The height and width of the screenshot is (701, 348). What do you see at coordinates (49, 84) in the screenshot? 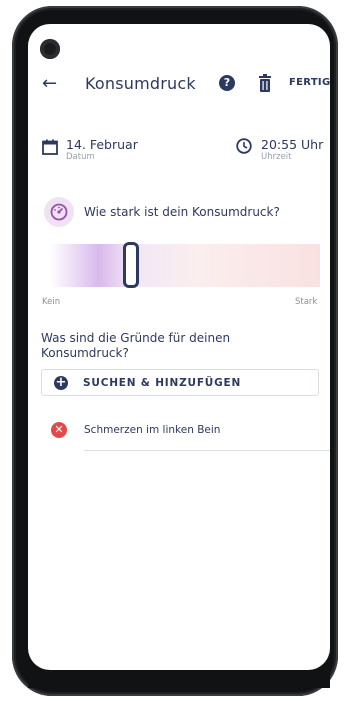
I see `back-arrow-icon: ←` at bounding box center [49, 84].